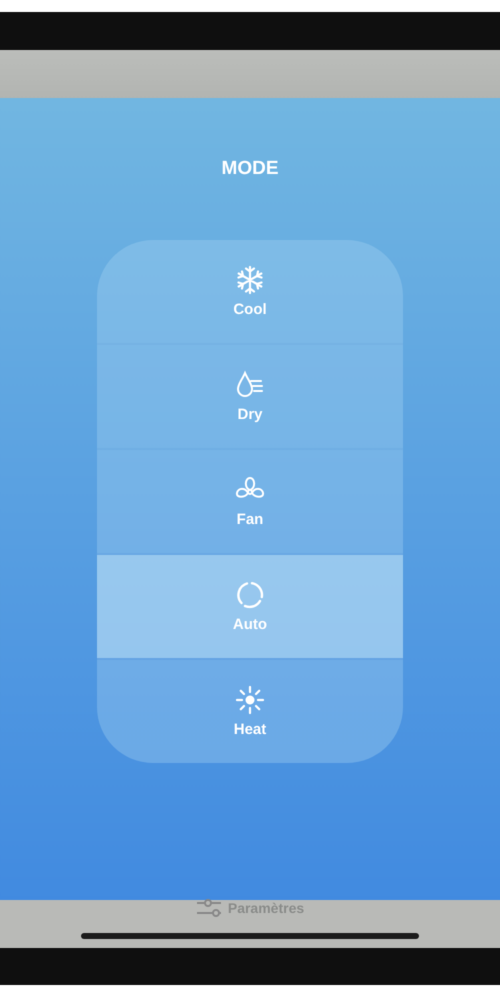  I want to click on mode-option: Heat, so click(250, 711).